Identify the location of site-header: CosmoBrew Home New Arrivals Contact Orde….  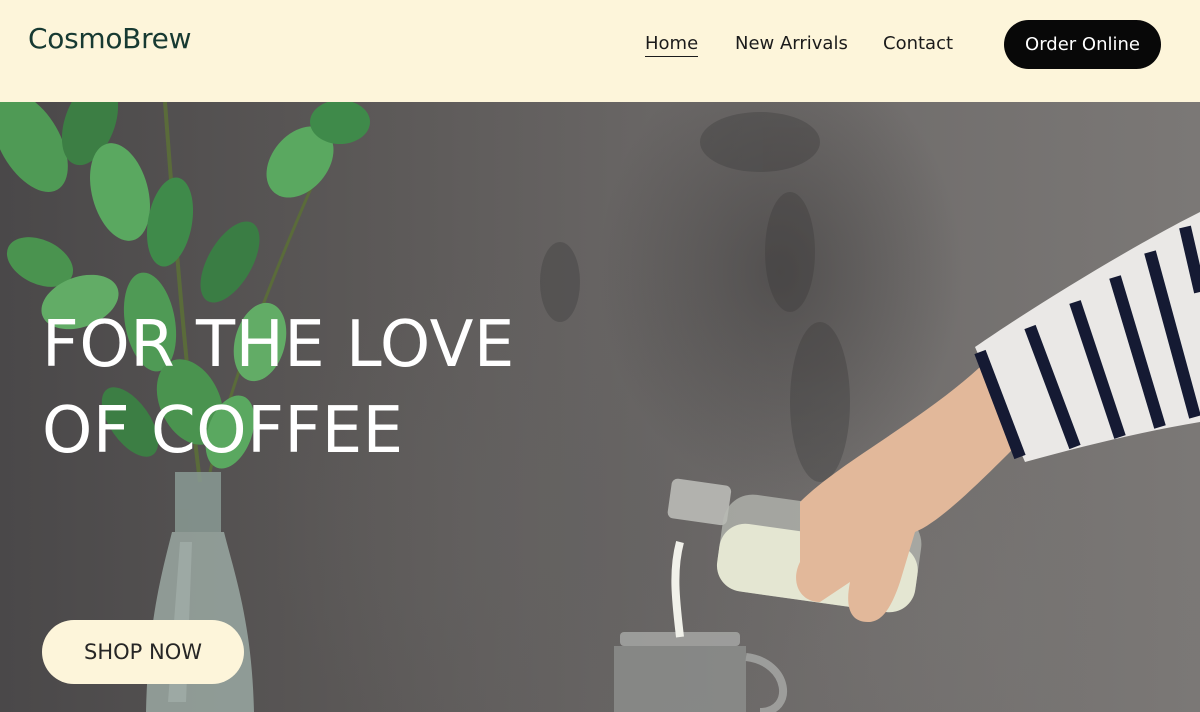
(600, 51).